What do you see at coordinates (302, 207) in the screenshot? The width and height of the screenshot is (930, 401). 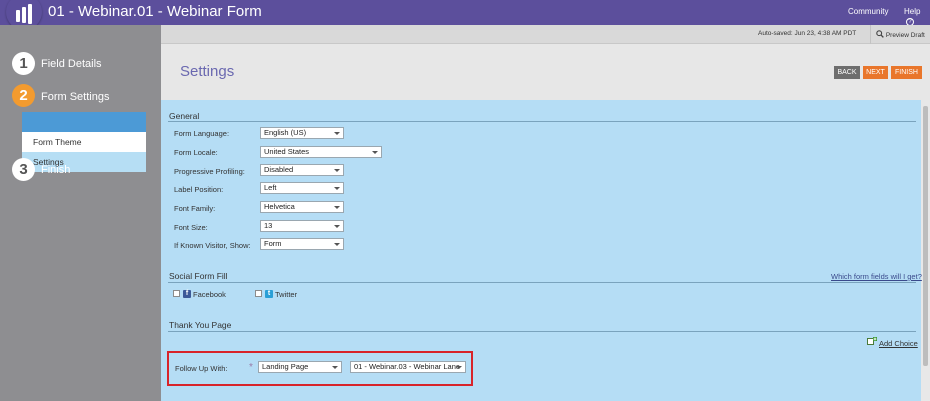 I see `font-family-select: Helvetica` at bounding box center [302, 207].